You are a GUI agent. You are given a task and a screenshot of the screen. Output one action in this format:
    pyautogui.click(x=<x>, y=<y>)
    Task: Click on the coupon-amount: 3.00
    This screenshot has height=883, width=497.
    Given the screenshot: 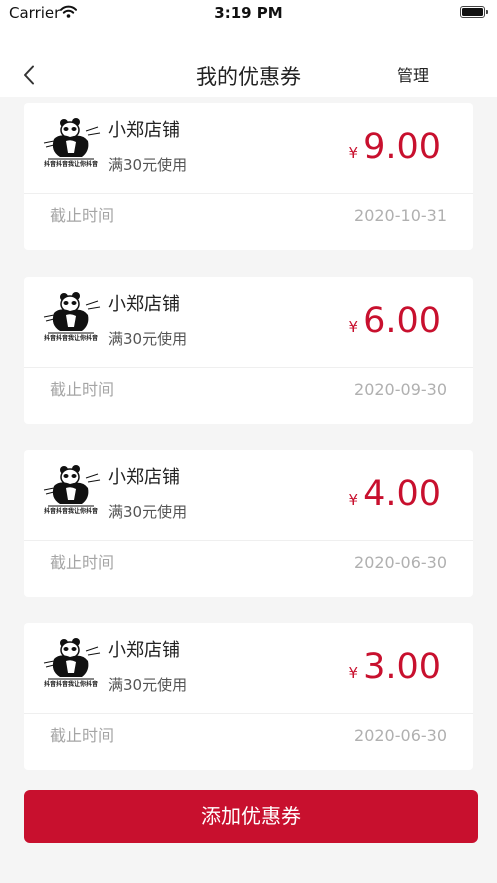 What is the action you would take?
    pyautogui.click(x=402, y=667)
    